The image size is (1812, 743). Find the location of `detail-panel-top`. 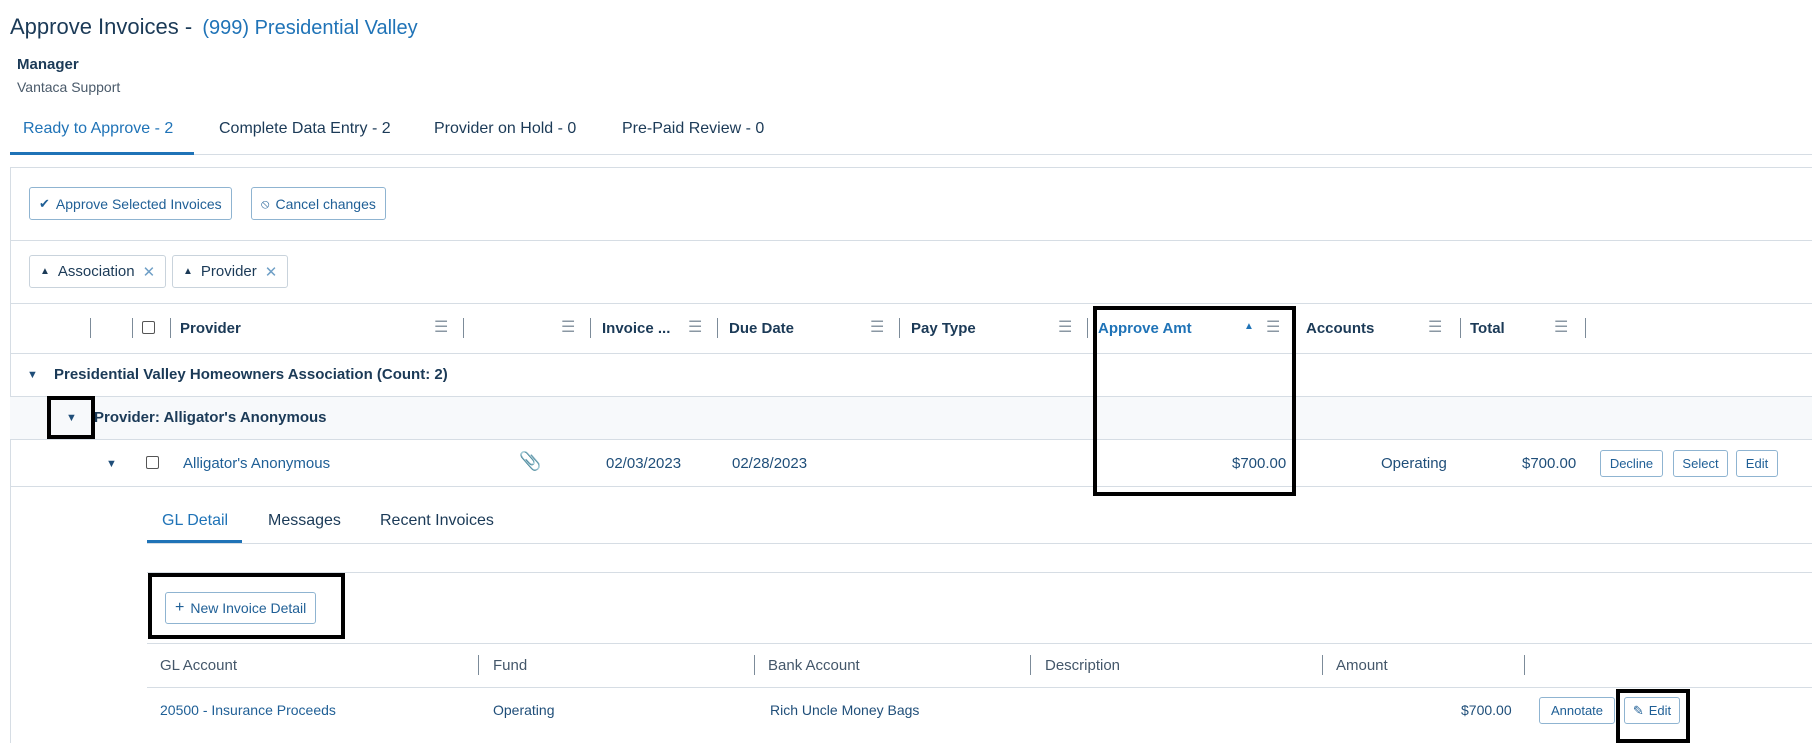

detail-panel-top is located at coordinates (979, 572).